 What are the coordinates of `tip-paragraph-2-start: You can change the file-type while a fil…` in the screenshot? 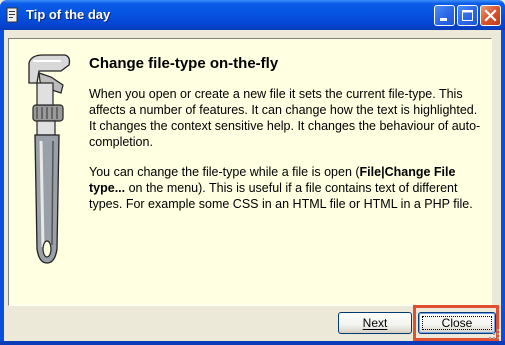 It's located at (224, 172).